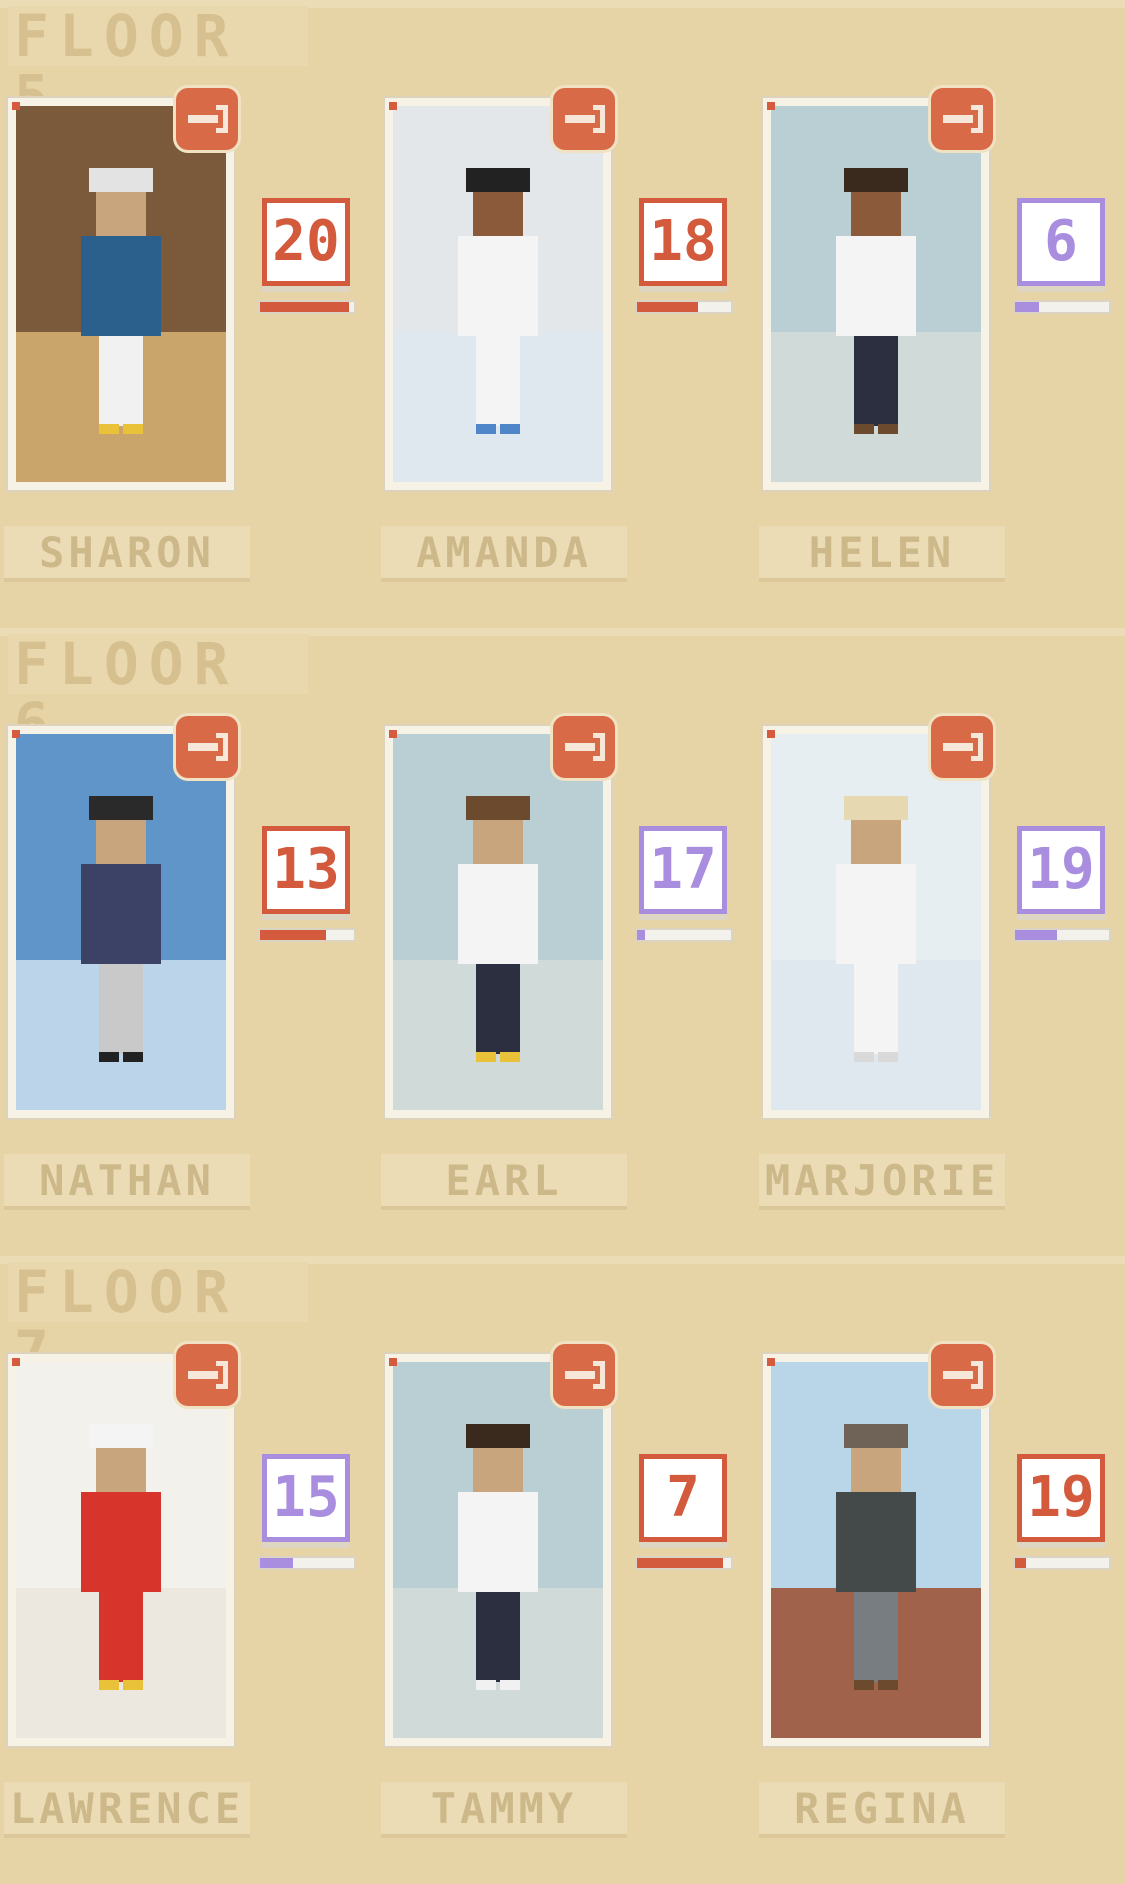  I want to click on tenant-card: 15 LAWRENCE, so click(190, 1594).